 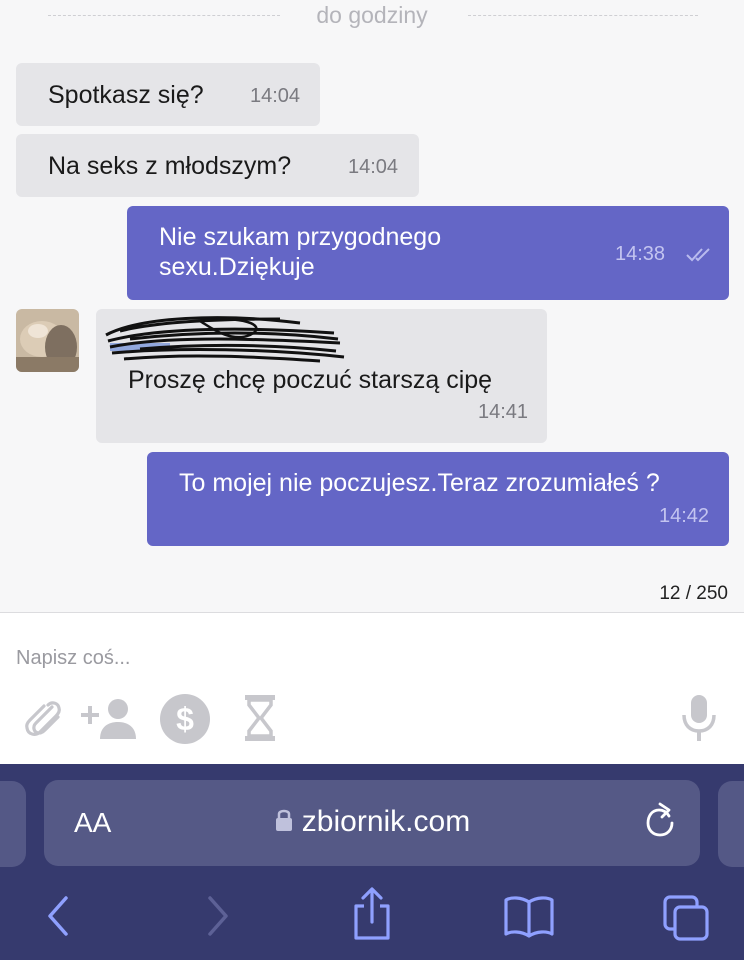 What do you see at coordinates (503, 412) in the screenshot?
I see `message-time: 14:41` at bounding box center [503, 412].